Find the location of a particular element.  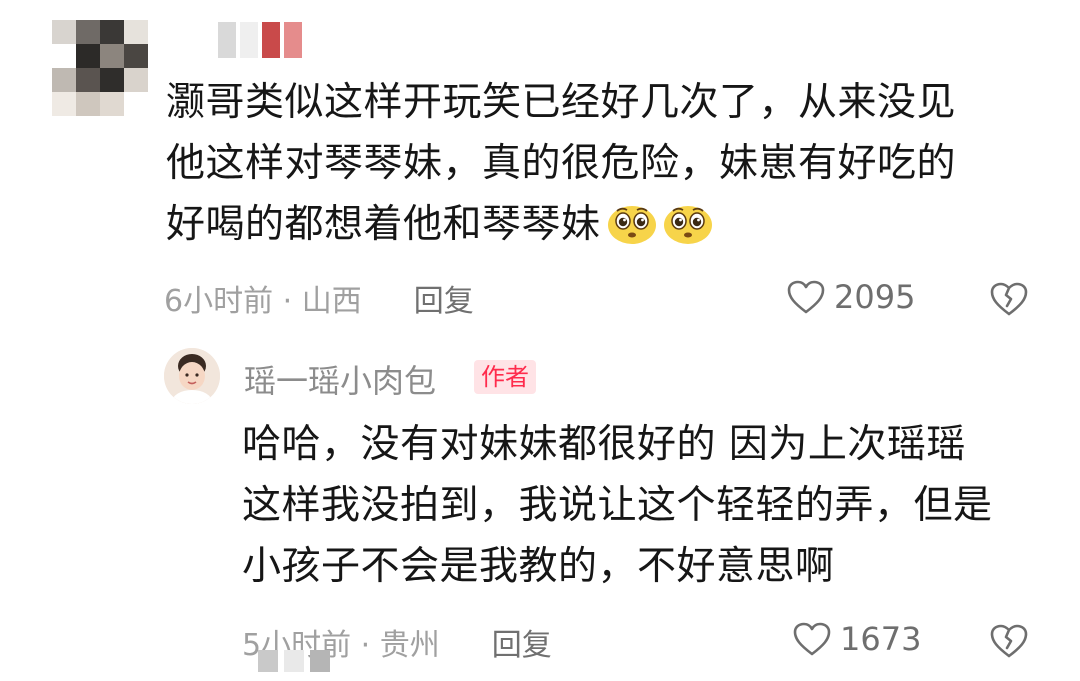

comment-line-with-emoji: 好喝的都想着他和琴琴妹 is located at coordinates (561, 224).